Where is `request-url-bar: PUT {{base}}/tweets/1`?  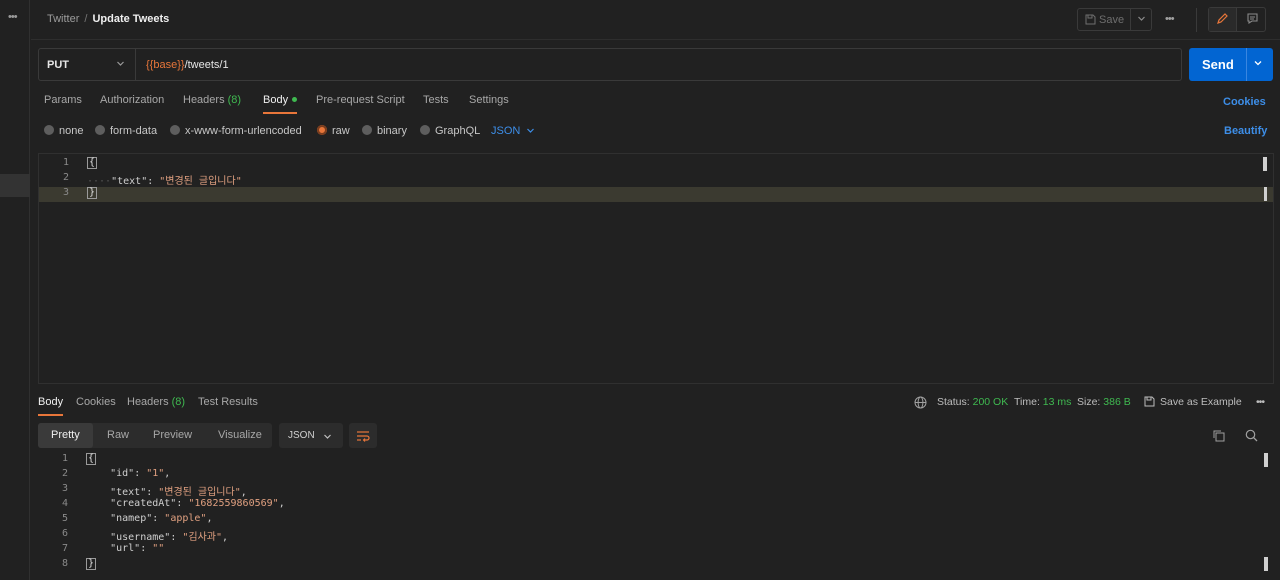
request-url-bar: PUT {{base}}/tweets/1 is located at coordinates (610, 64).